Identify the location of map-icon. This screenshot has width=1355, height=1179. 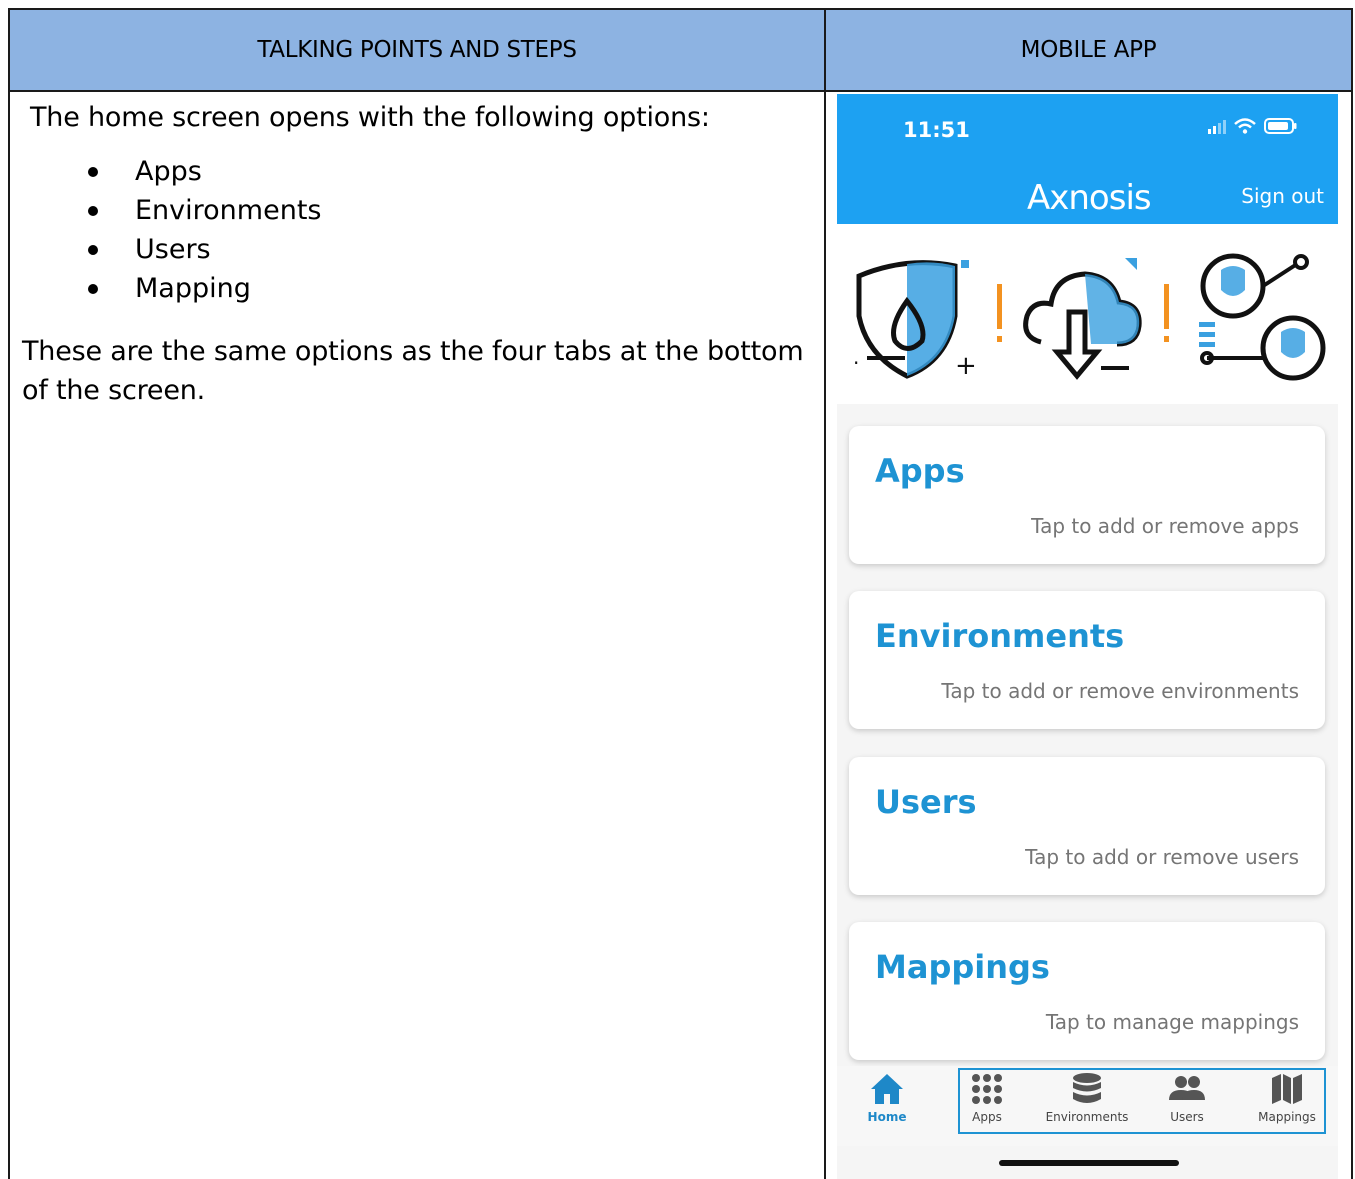
(1287, 1089).